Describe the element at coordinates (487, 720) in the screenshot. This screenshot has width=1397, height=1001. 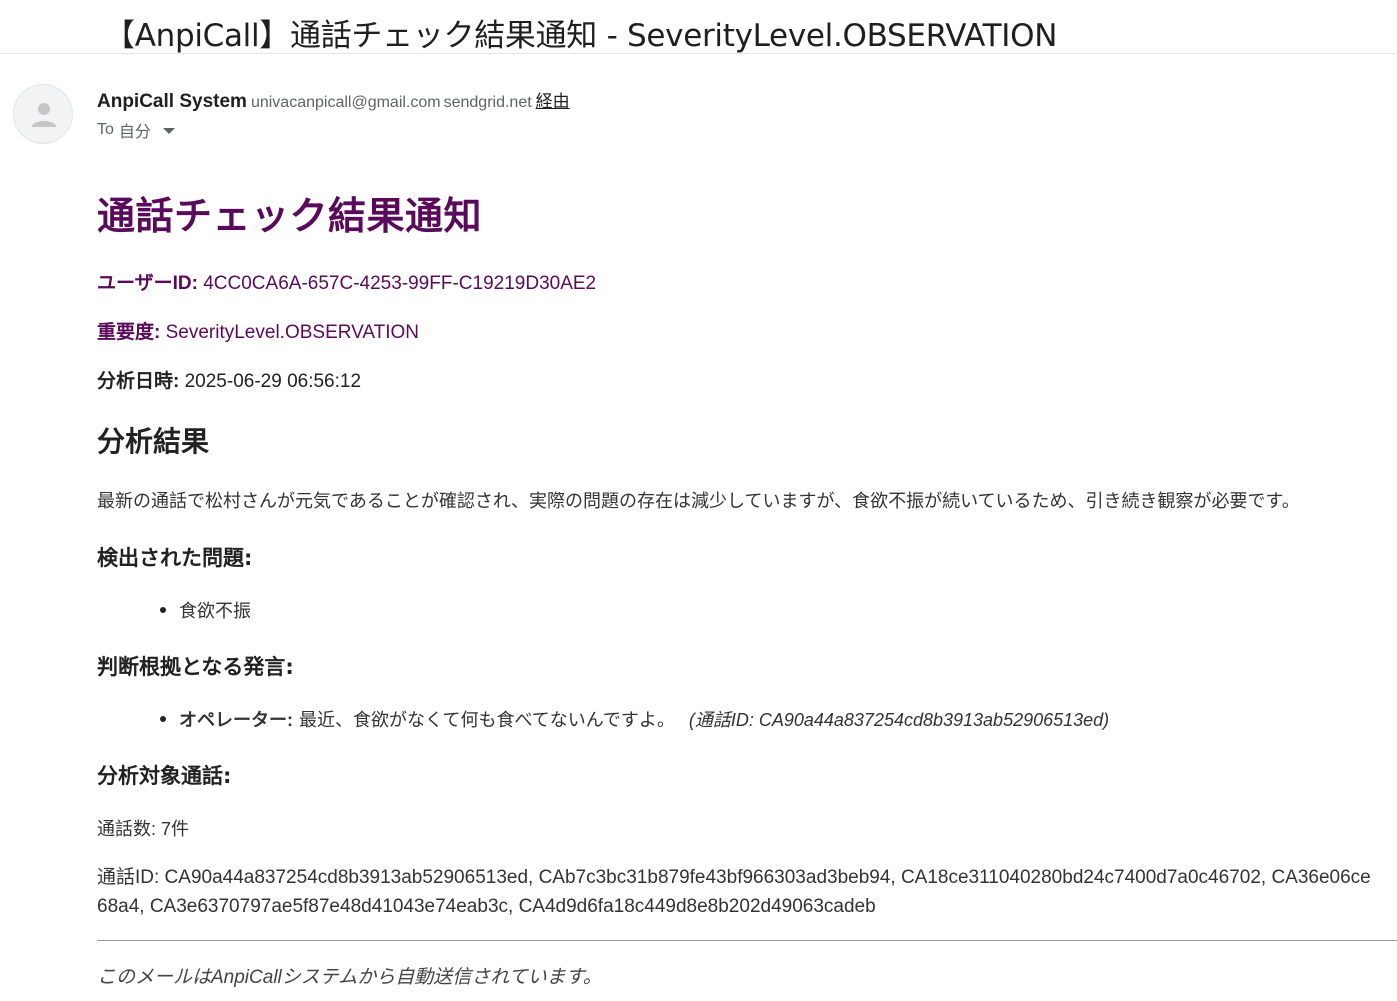
I see `evidence-quote: 最近、食欲がなくて何も食べてないんですよ。` at that location.